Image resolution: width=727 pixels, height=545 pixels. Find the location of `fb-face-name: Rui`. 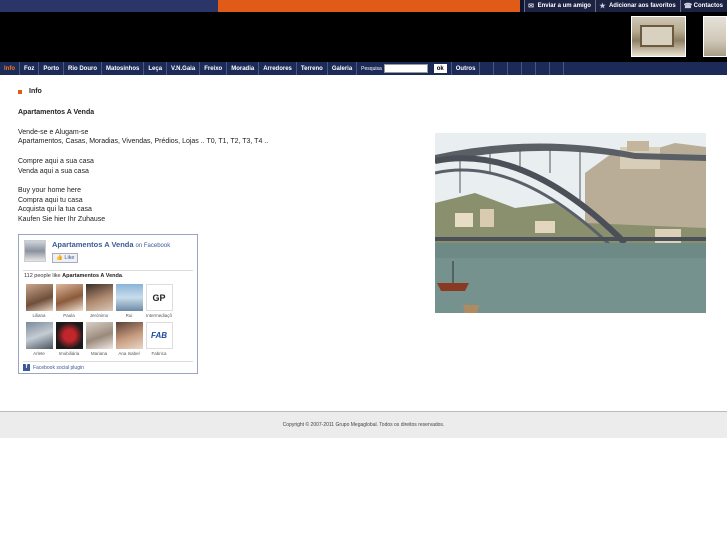

fb-face-name: Rui is located at coordinates (129, 315).